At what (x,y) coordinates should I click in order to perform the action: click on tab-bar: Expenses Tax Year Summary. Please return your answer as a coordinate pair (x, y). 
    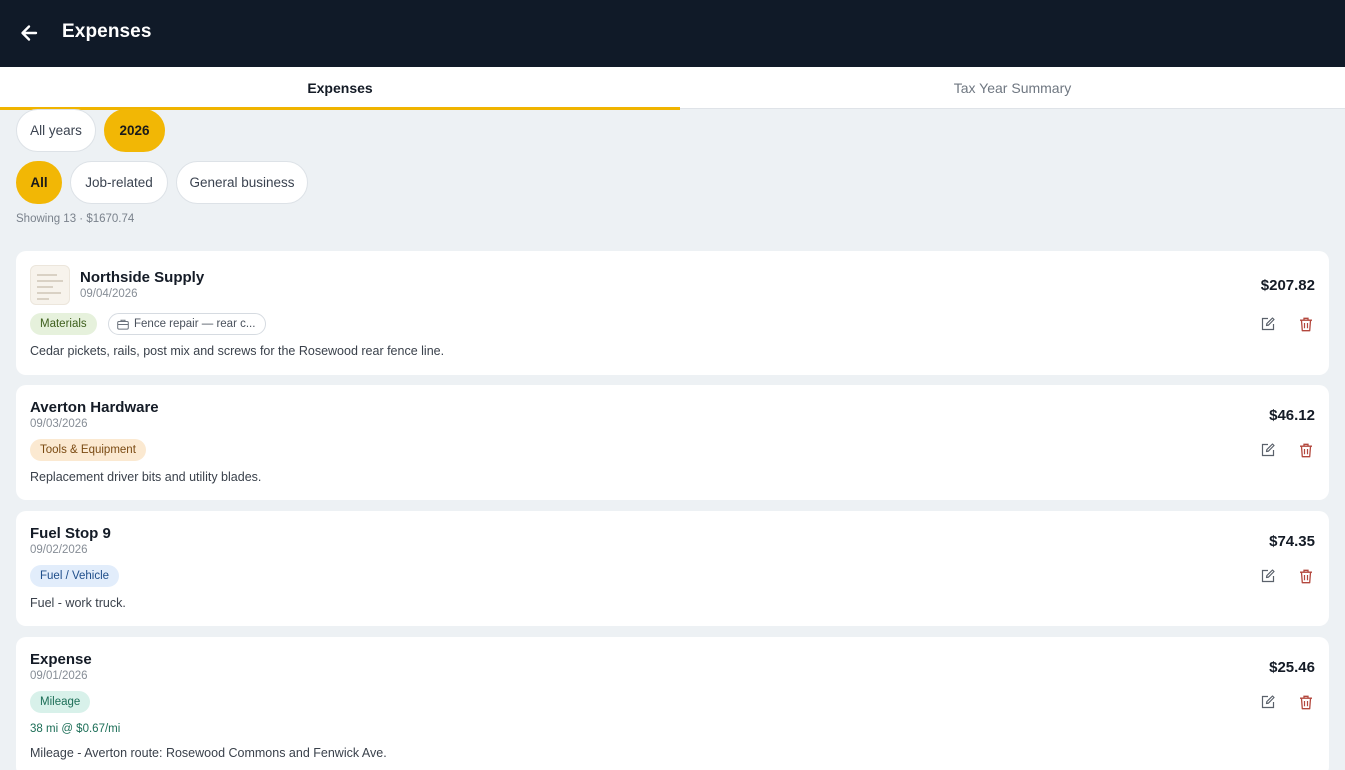
    Looking at the image, I should click on (672, 88).